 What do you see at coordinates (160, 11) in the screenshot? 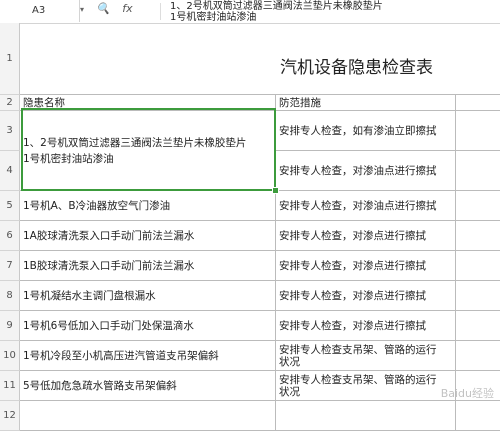
I see `formula-separator` at bounding box center [160, 11].